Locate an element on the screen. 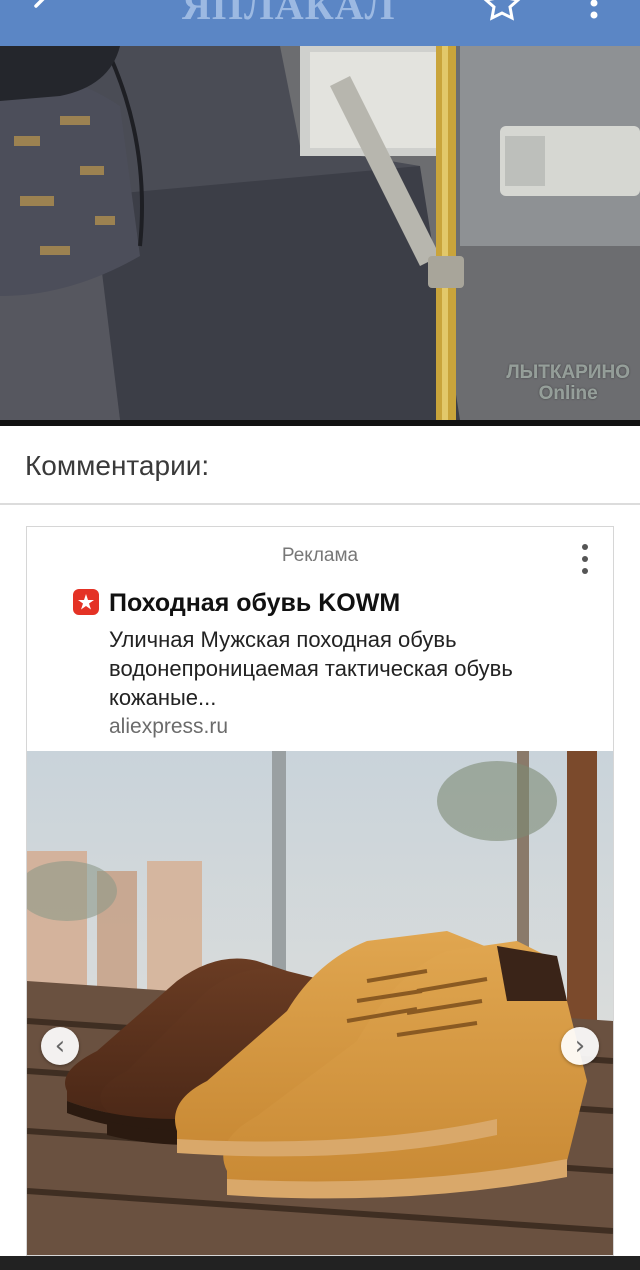 The width and height of the screenshot is (640, 1270). watermark-line1: ЛЫТКАРИНО is located at coordinates (568, 372).